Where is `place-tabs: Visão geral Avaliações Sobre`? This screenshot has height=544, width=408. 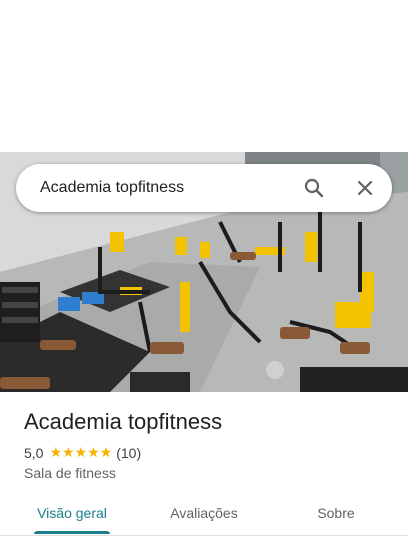 place-tabs: Visão geral Avaliações Sobre is located at coordinates (204, 515).